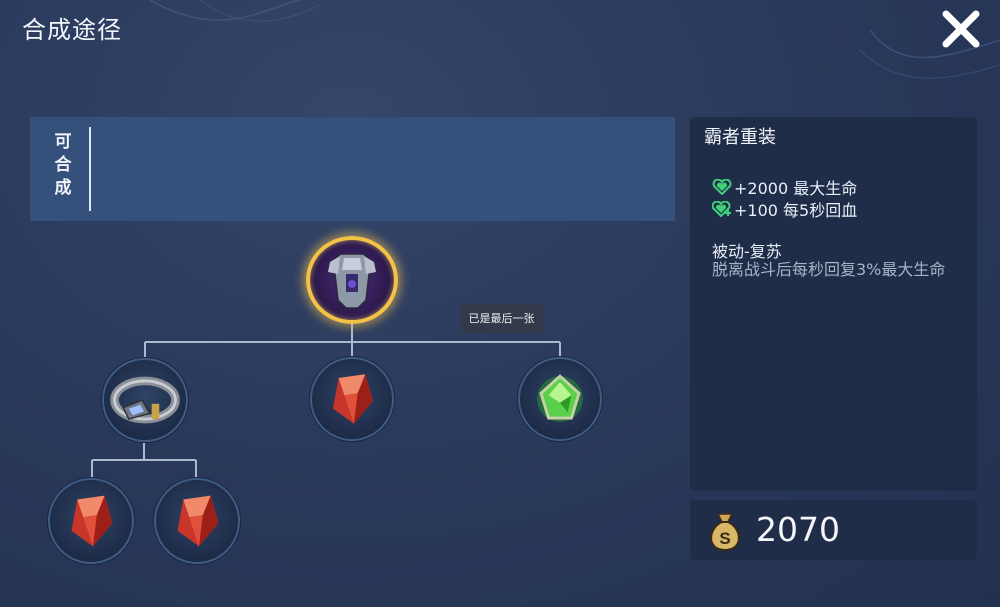  I want to click on item-overlord-armor, so click(352, 280).